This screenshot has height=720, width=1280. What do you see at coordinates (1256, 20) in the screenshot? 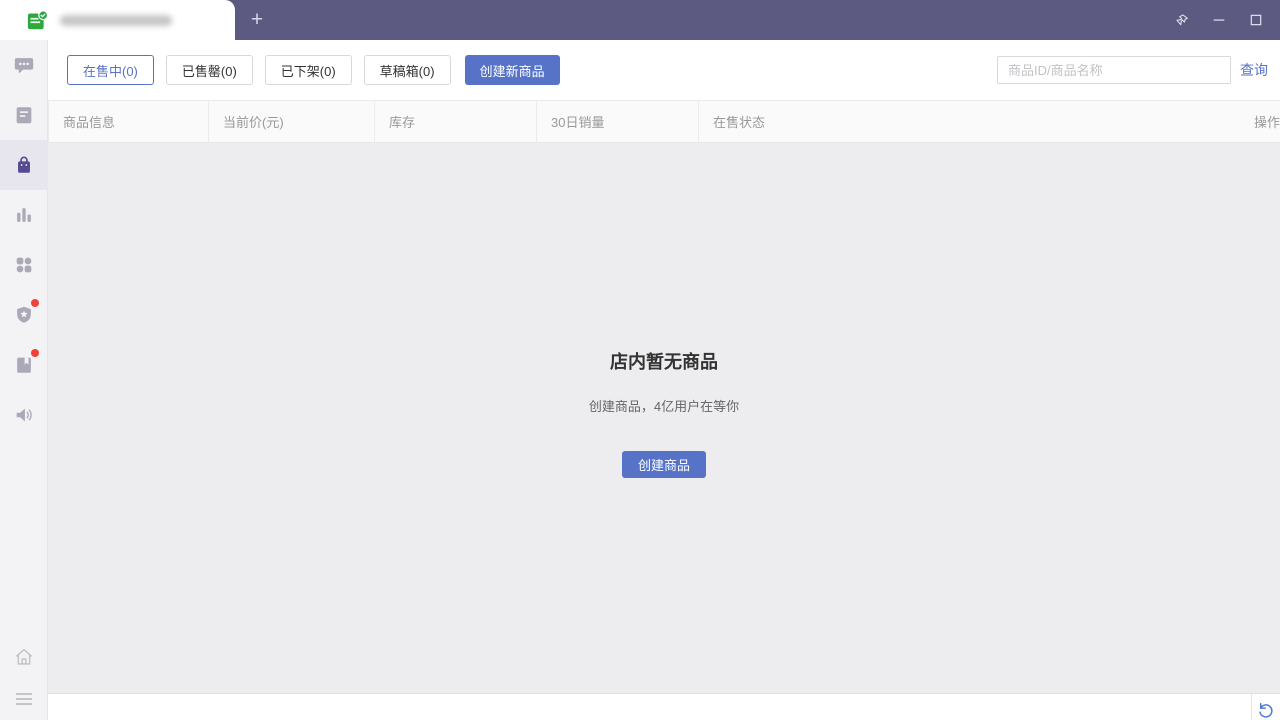
I see `maximize-icon` at bounding box center [1256, 20].